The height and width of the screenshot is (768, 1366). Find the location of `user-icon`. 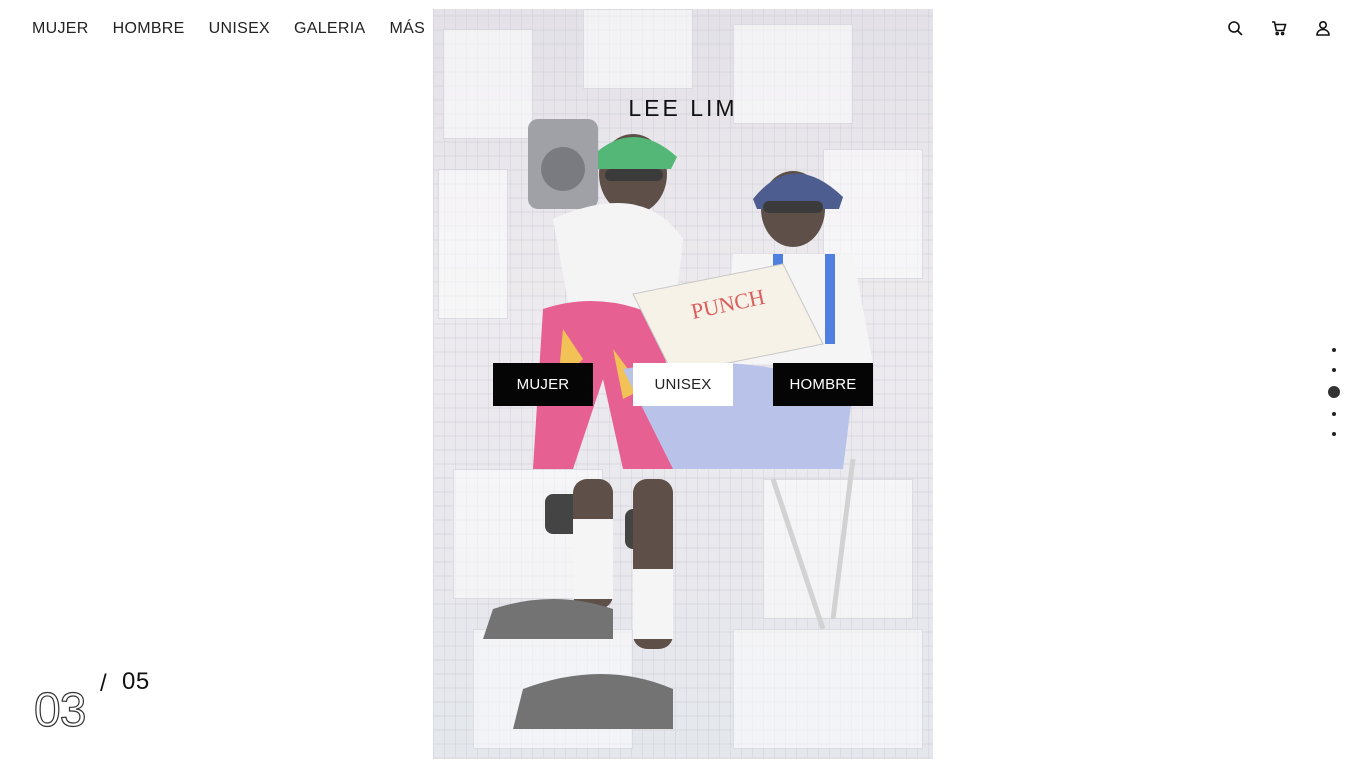

user-icon is located at coordinates (1323, 28).